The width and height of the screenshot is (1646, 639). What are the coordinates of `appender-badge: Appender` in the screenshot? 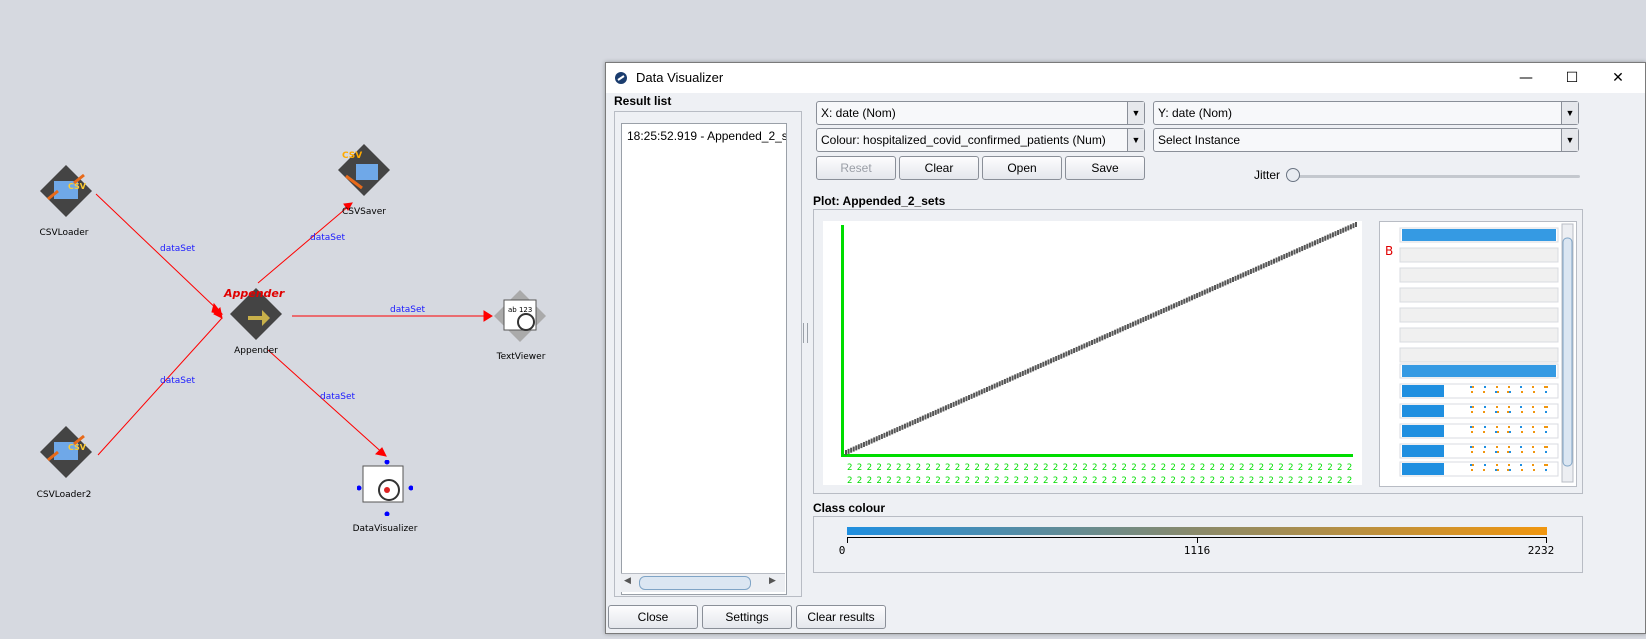 It's located at (254, 293).